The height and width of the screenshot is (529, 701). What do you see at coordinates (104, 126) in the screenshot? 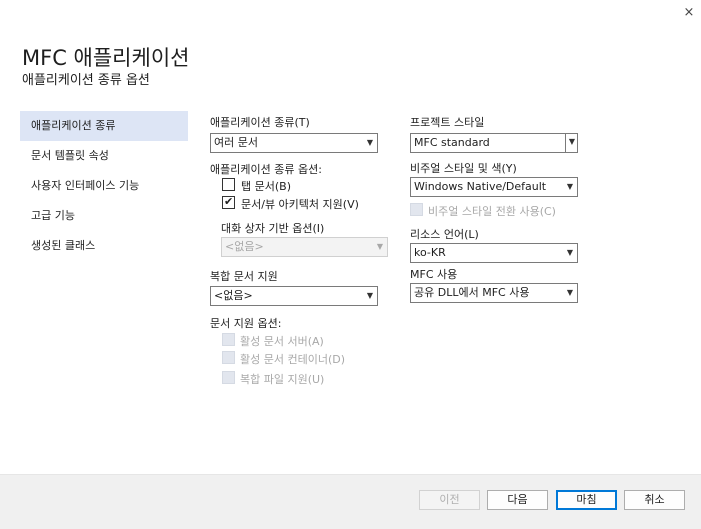
I see `sidebar-item-application-type: 애플리케이션 종류` at bounding box center [104, 126].